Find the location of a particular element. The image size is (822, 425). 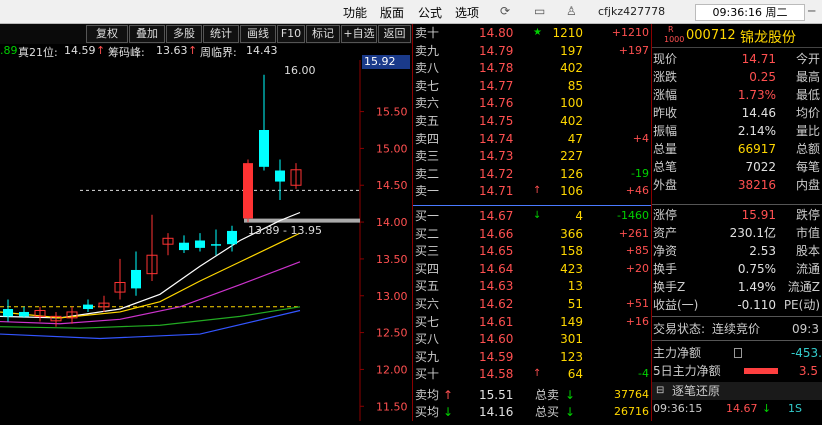

restore-icon: ⊟ is located at coordinates (660, 391).